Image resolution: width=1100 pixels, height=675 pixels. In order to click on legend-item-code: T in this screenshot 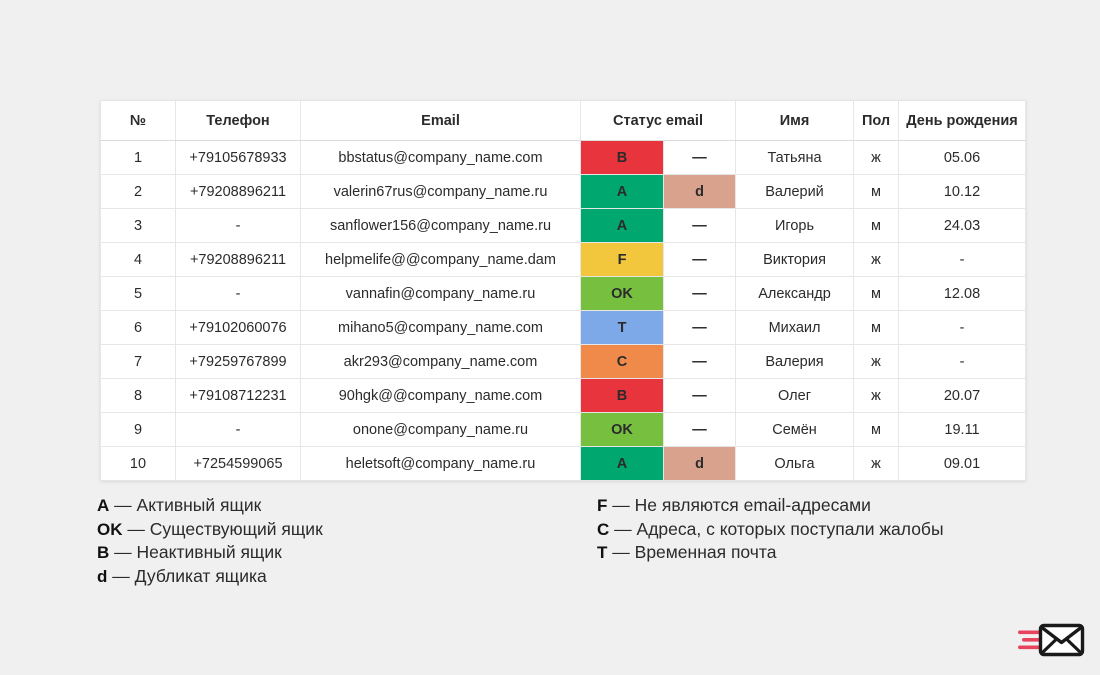, I will do `click(602, 552)`.